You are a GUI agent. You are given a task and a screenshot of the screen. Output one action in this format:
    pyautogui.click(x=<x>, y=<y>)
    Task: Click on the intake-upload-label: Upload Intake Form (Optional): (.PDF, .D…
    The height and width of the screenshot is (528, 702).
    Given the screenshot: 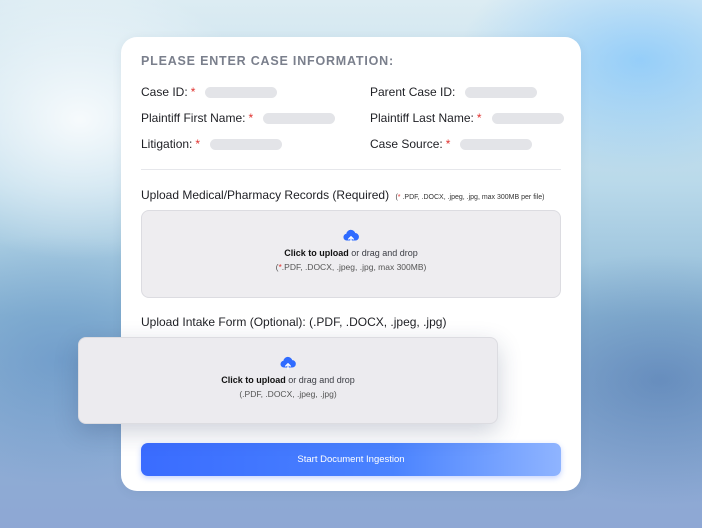 What is the action you would take?
    pyautogui.click(x=294, y=322)
    